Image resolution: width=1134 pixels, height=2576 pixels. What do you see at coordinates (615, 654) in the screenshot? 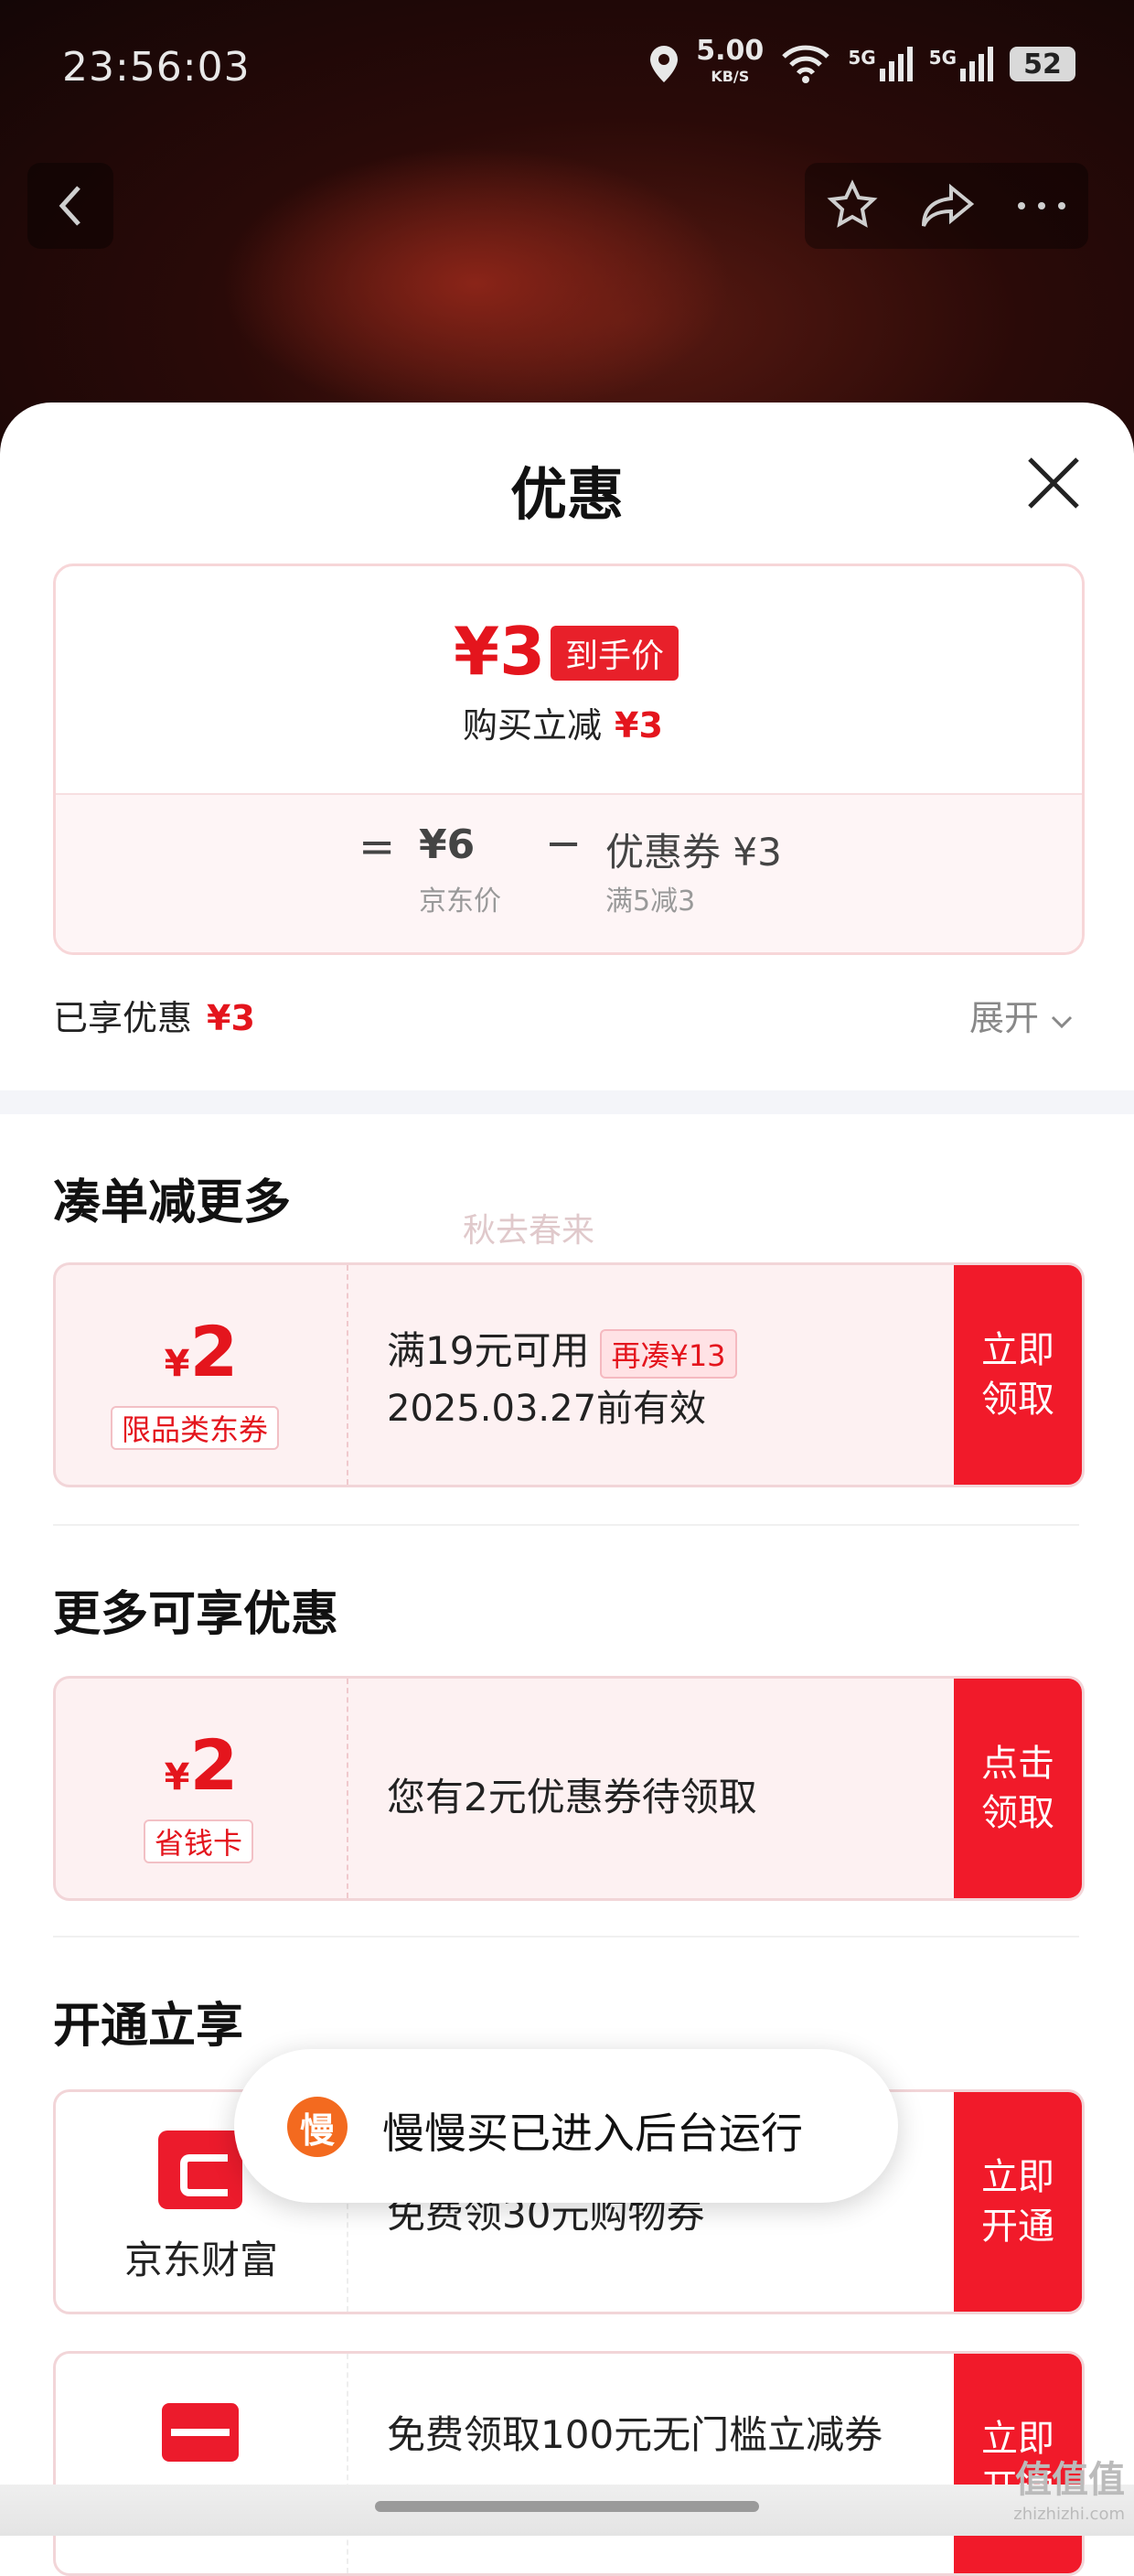
I see `final-price-tag: 到手价` at bounding box center [615, 654].